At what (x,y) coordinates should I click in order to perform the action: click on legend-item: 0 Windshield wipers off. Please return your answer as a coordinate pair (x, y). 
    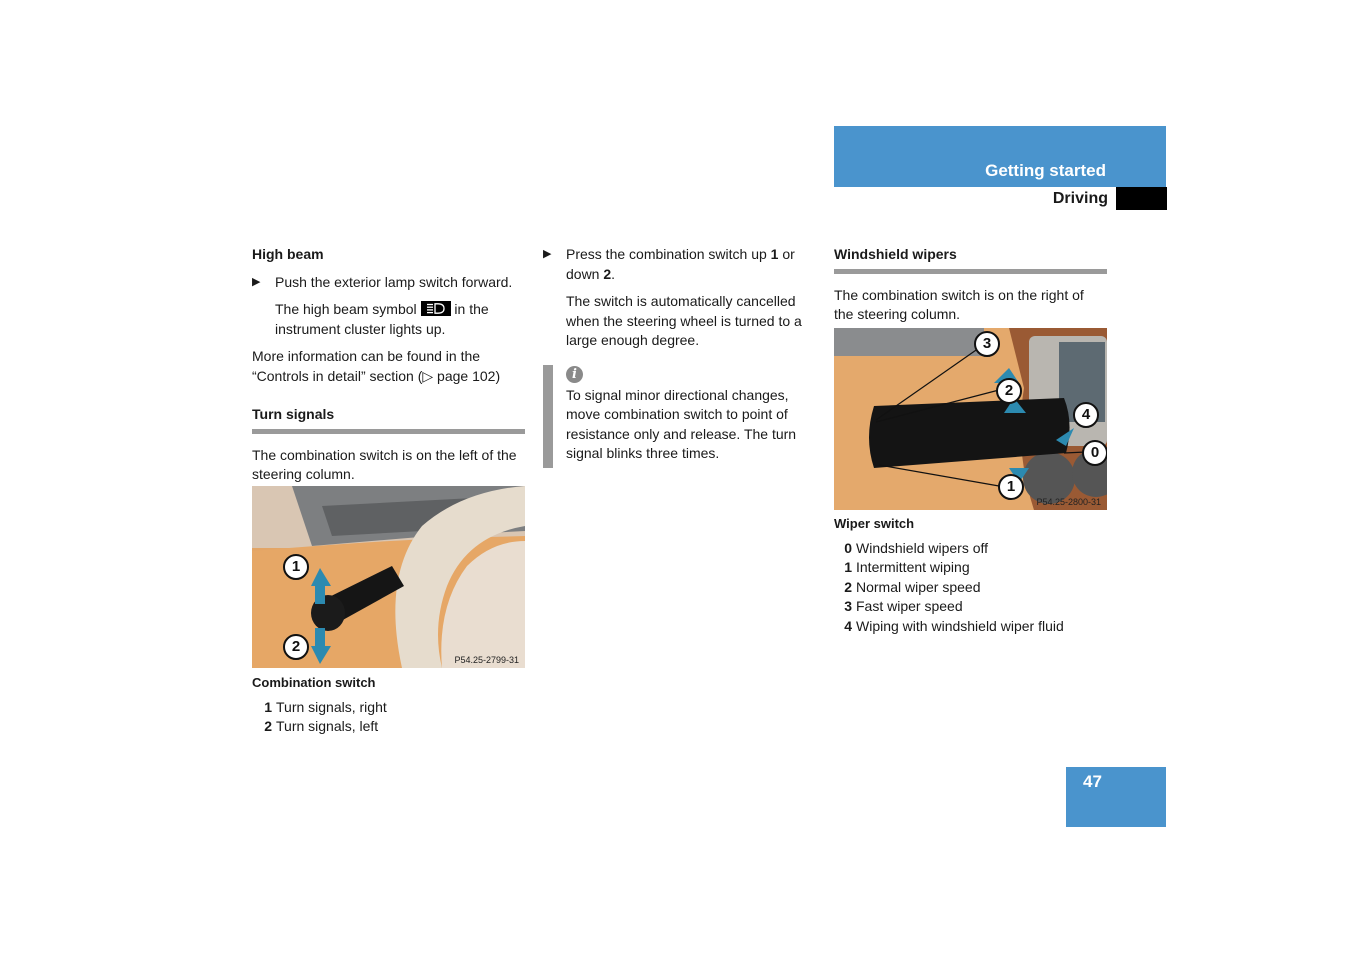
    Looking at the image, I should click on (972, 549).